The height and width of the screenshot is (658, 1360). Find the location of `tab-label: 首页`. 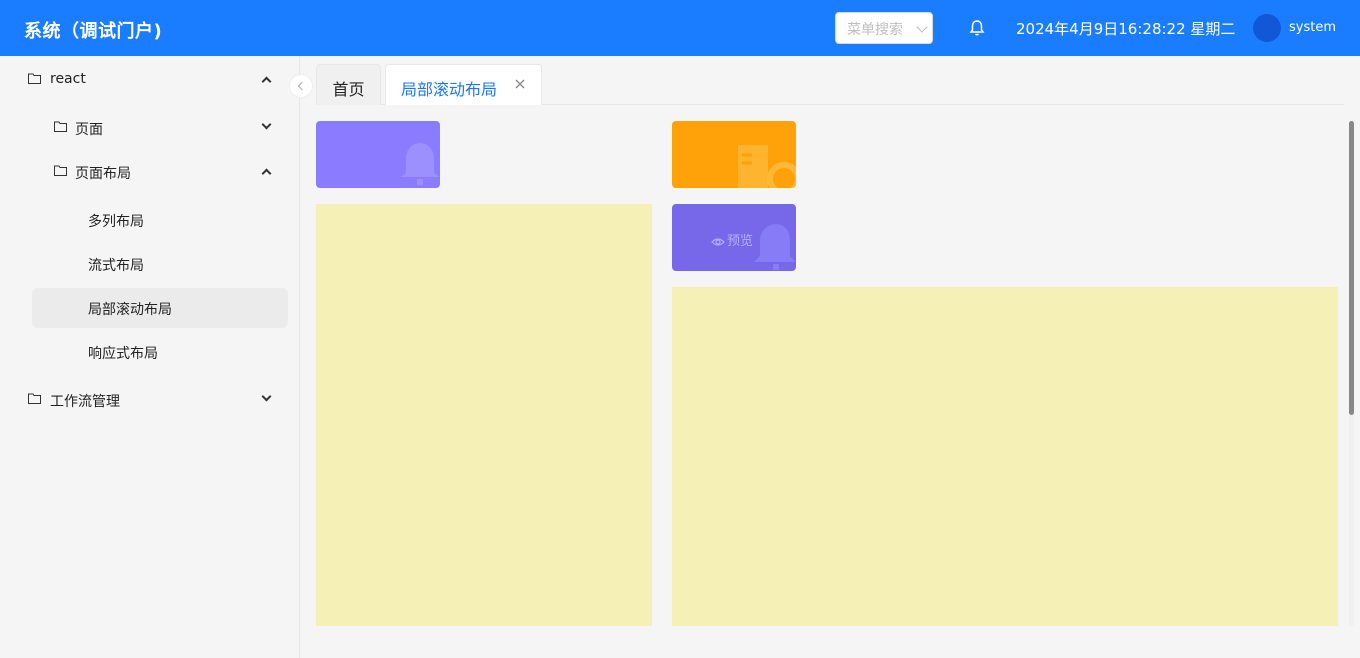

tab-label: 首页 is located at coordinates (348, 89).